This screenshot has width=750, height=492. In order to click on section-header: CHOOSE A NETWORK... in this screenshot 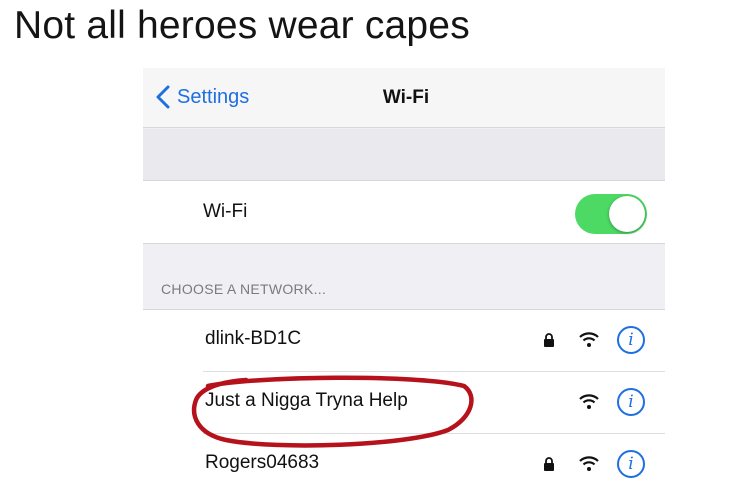, I will do `click(244, 289)`.